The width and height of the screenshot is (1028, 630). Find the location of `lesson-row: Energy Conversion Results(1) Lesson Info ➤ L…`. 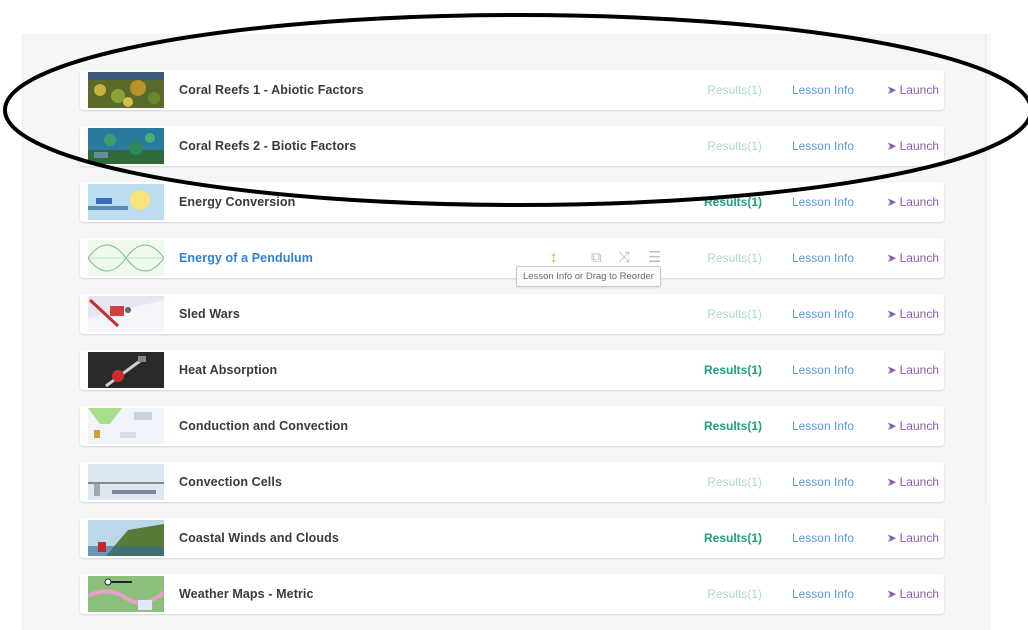

lesson-row: Energy Conversion Results(1) Lesson Info ➤ L… is located at coordinates (512, 202).